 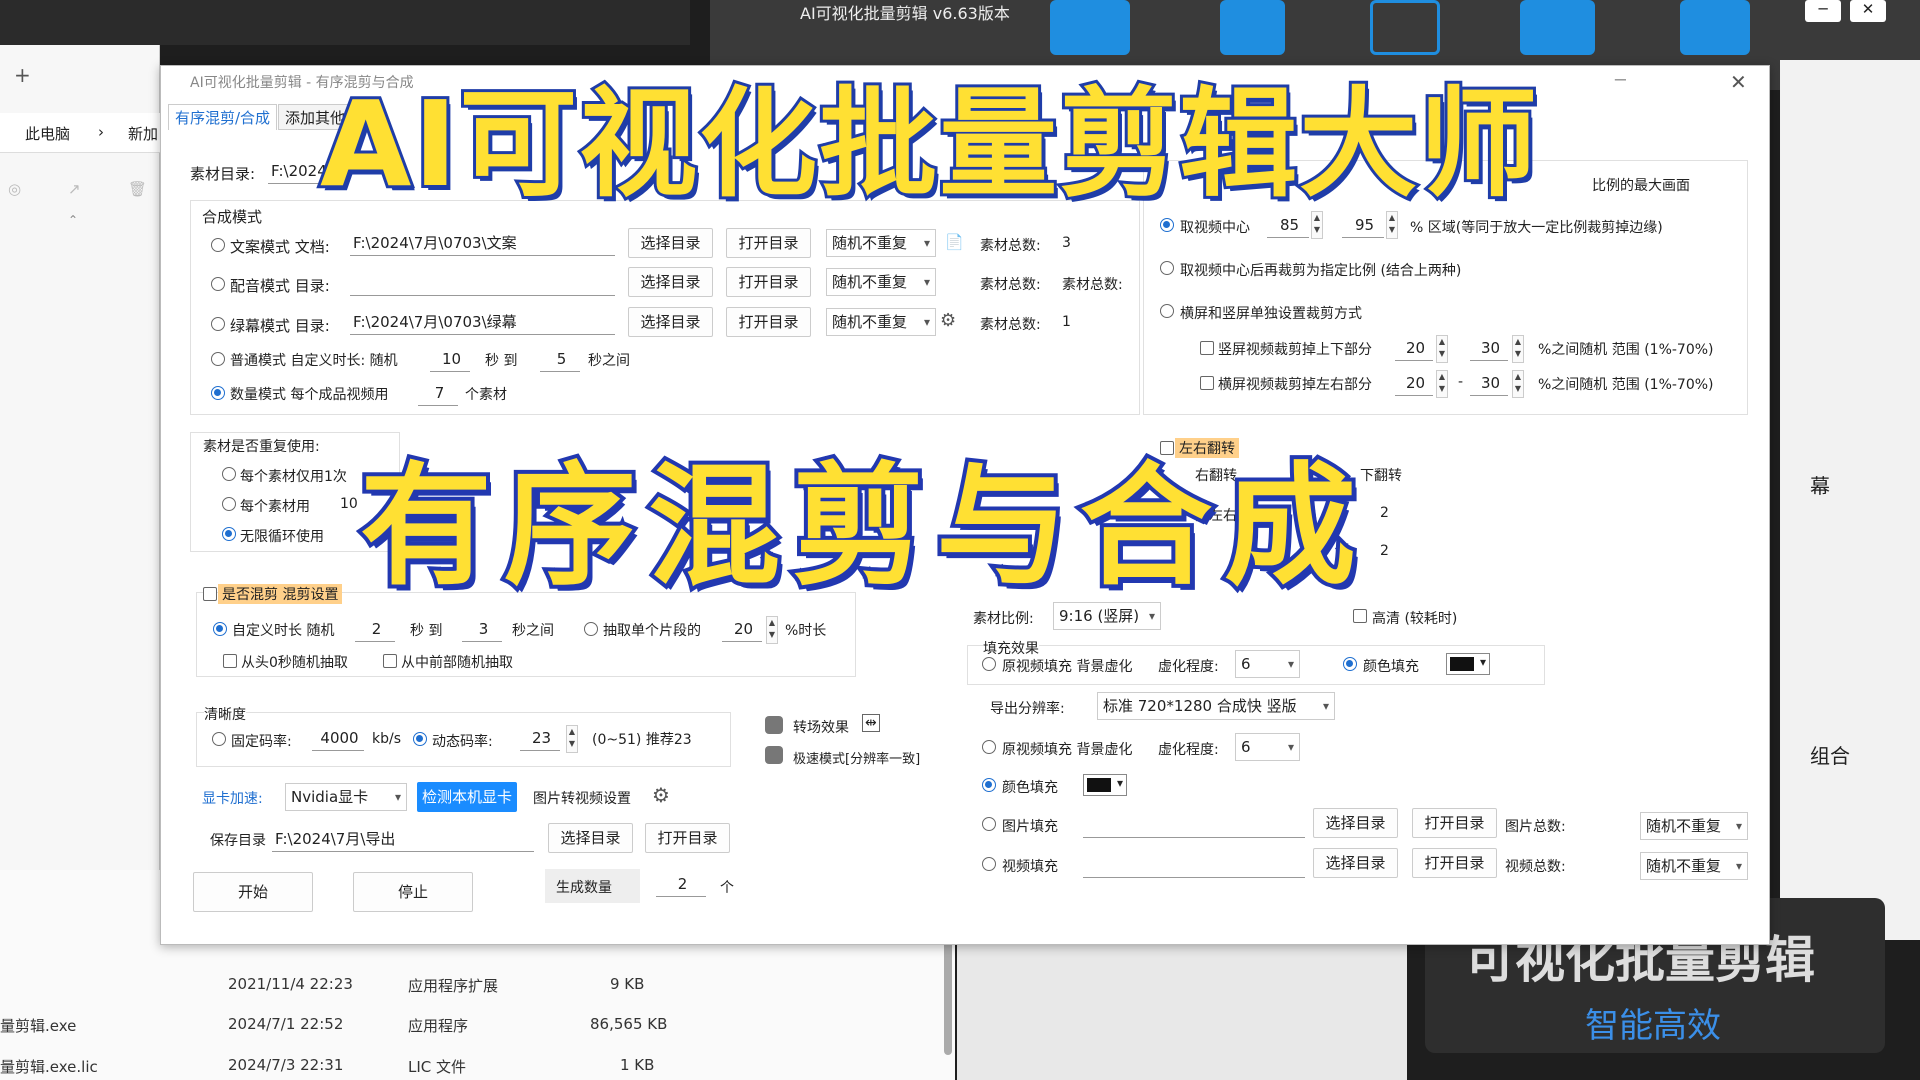 I want to click on gpu-select: Nvidia显卡 ▾, so click(x=346, y=797).